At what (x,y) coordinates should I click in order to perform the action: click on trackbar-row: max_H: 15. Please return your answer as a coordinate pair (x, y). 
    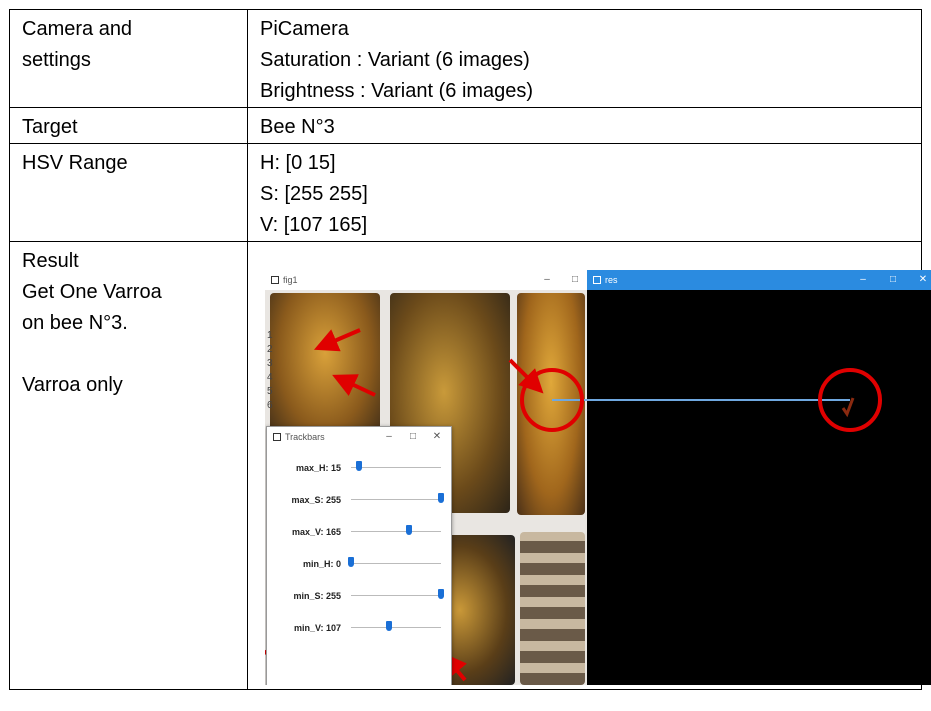
    Looking at the image, I should click on (359, 466).